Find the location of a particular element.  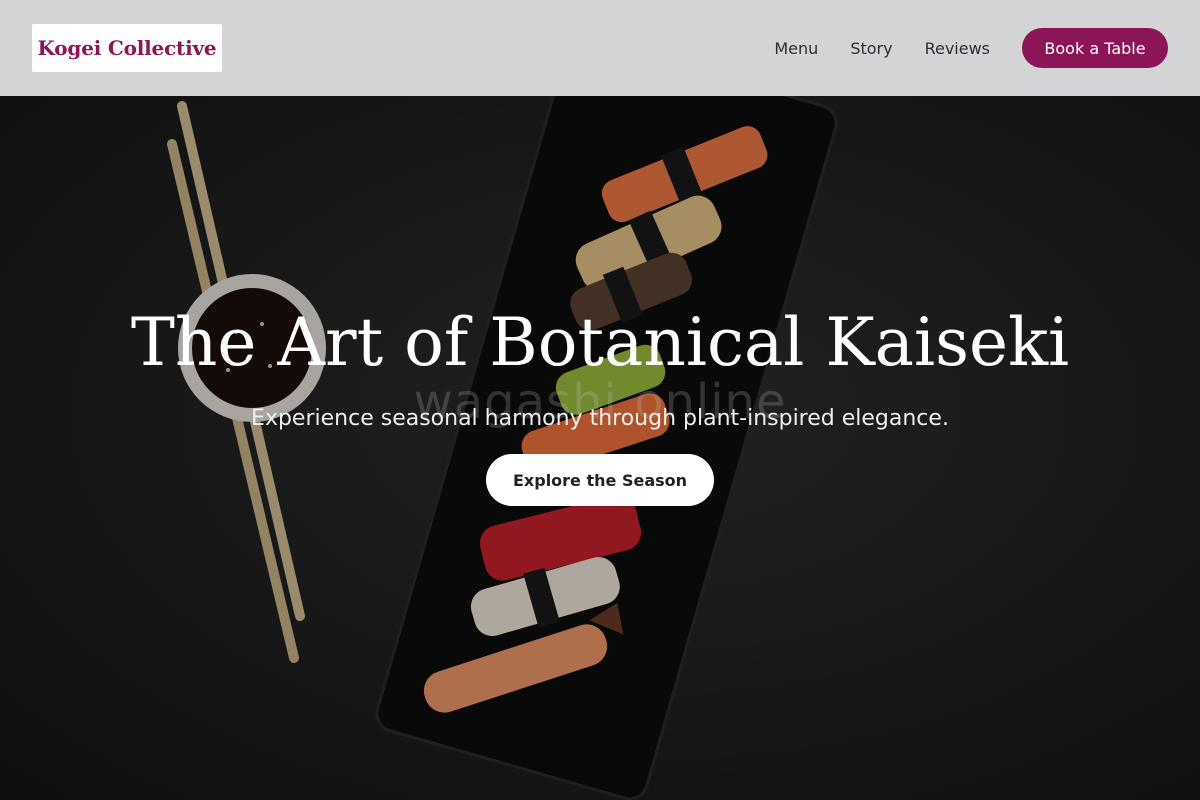

brand-name: Kogei Collective is located at coordinates (127, 48).